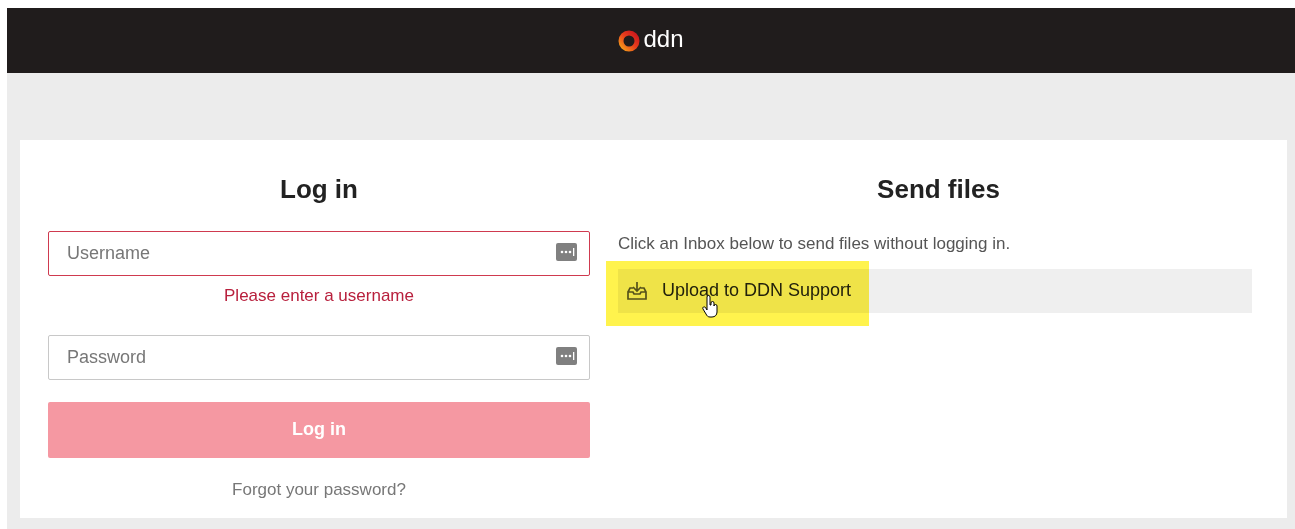  Describe the element at coordinates (663, 40) in the screenshot. I see `logo-text: ddn` at that location.